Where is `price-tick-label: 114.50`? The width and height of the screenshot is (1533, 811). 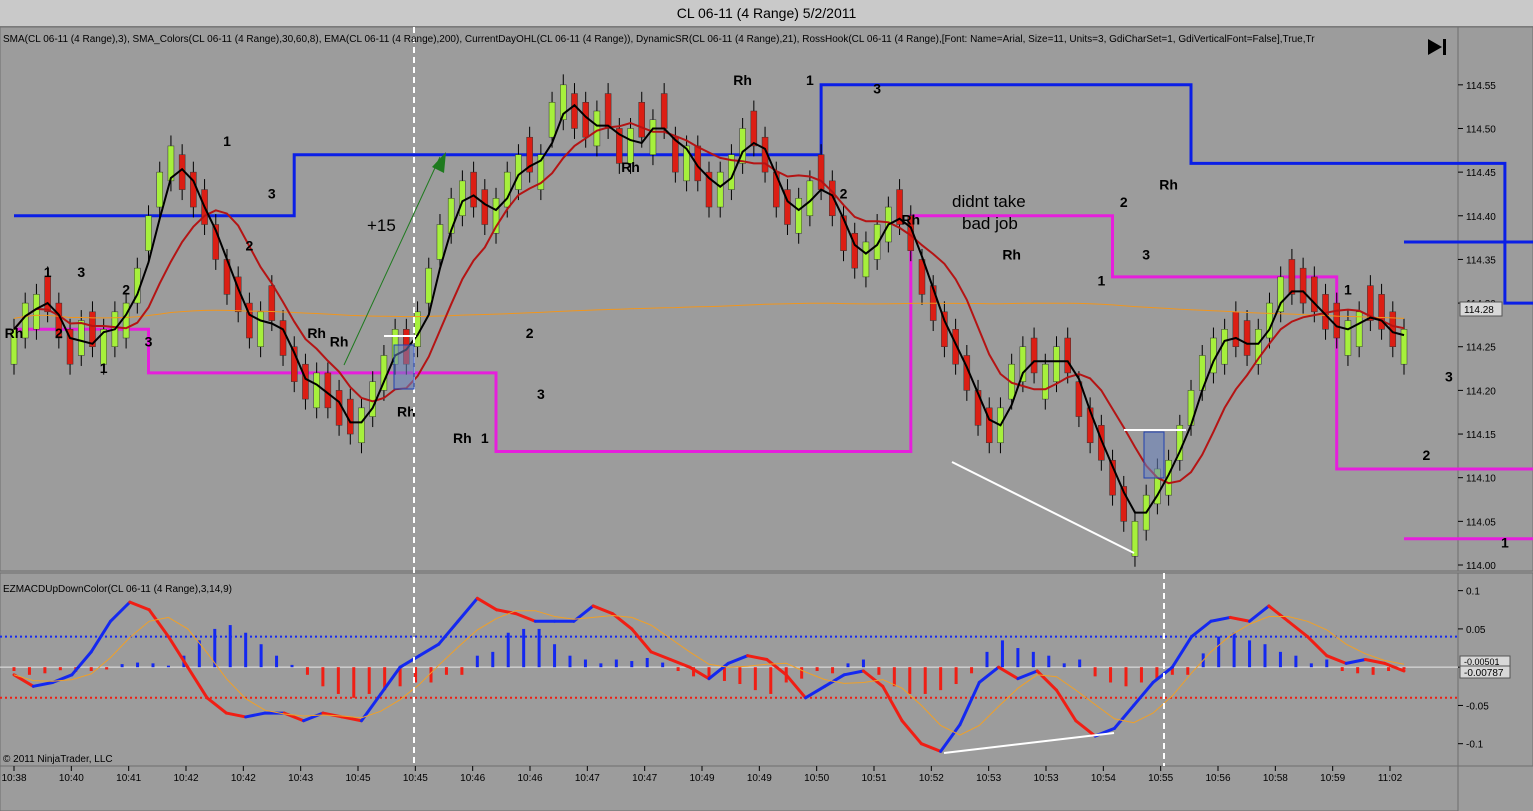 price-tick-label: 114.50 is located at coordinates (1481, 129).